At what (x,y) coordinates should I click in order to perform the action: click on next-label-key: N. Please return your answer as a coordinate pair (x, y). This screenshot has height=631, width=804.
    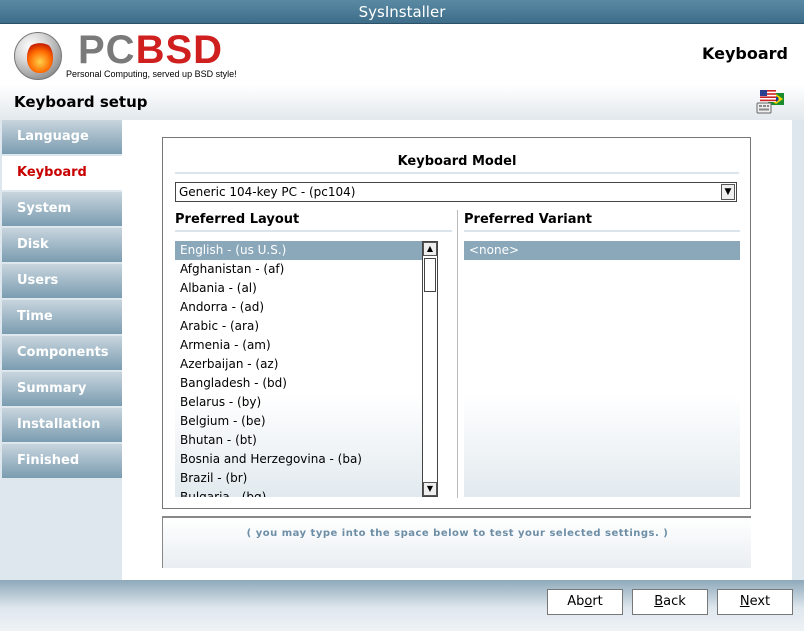
    Looking at the image, I should click on (744, 601).